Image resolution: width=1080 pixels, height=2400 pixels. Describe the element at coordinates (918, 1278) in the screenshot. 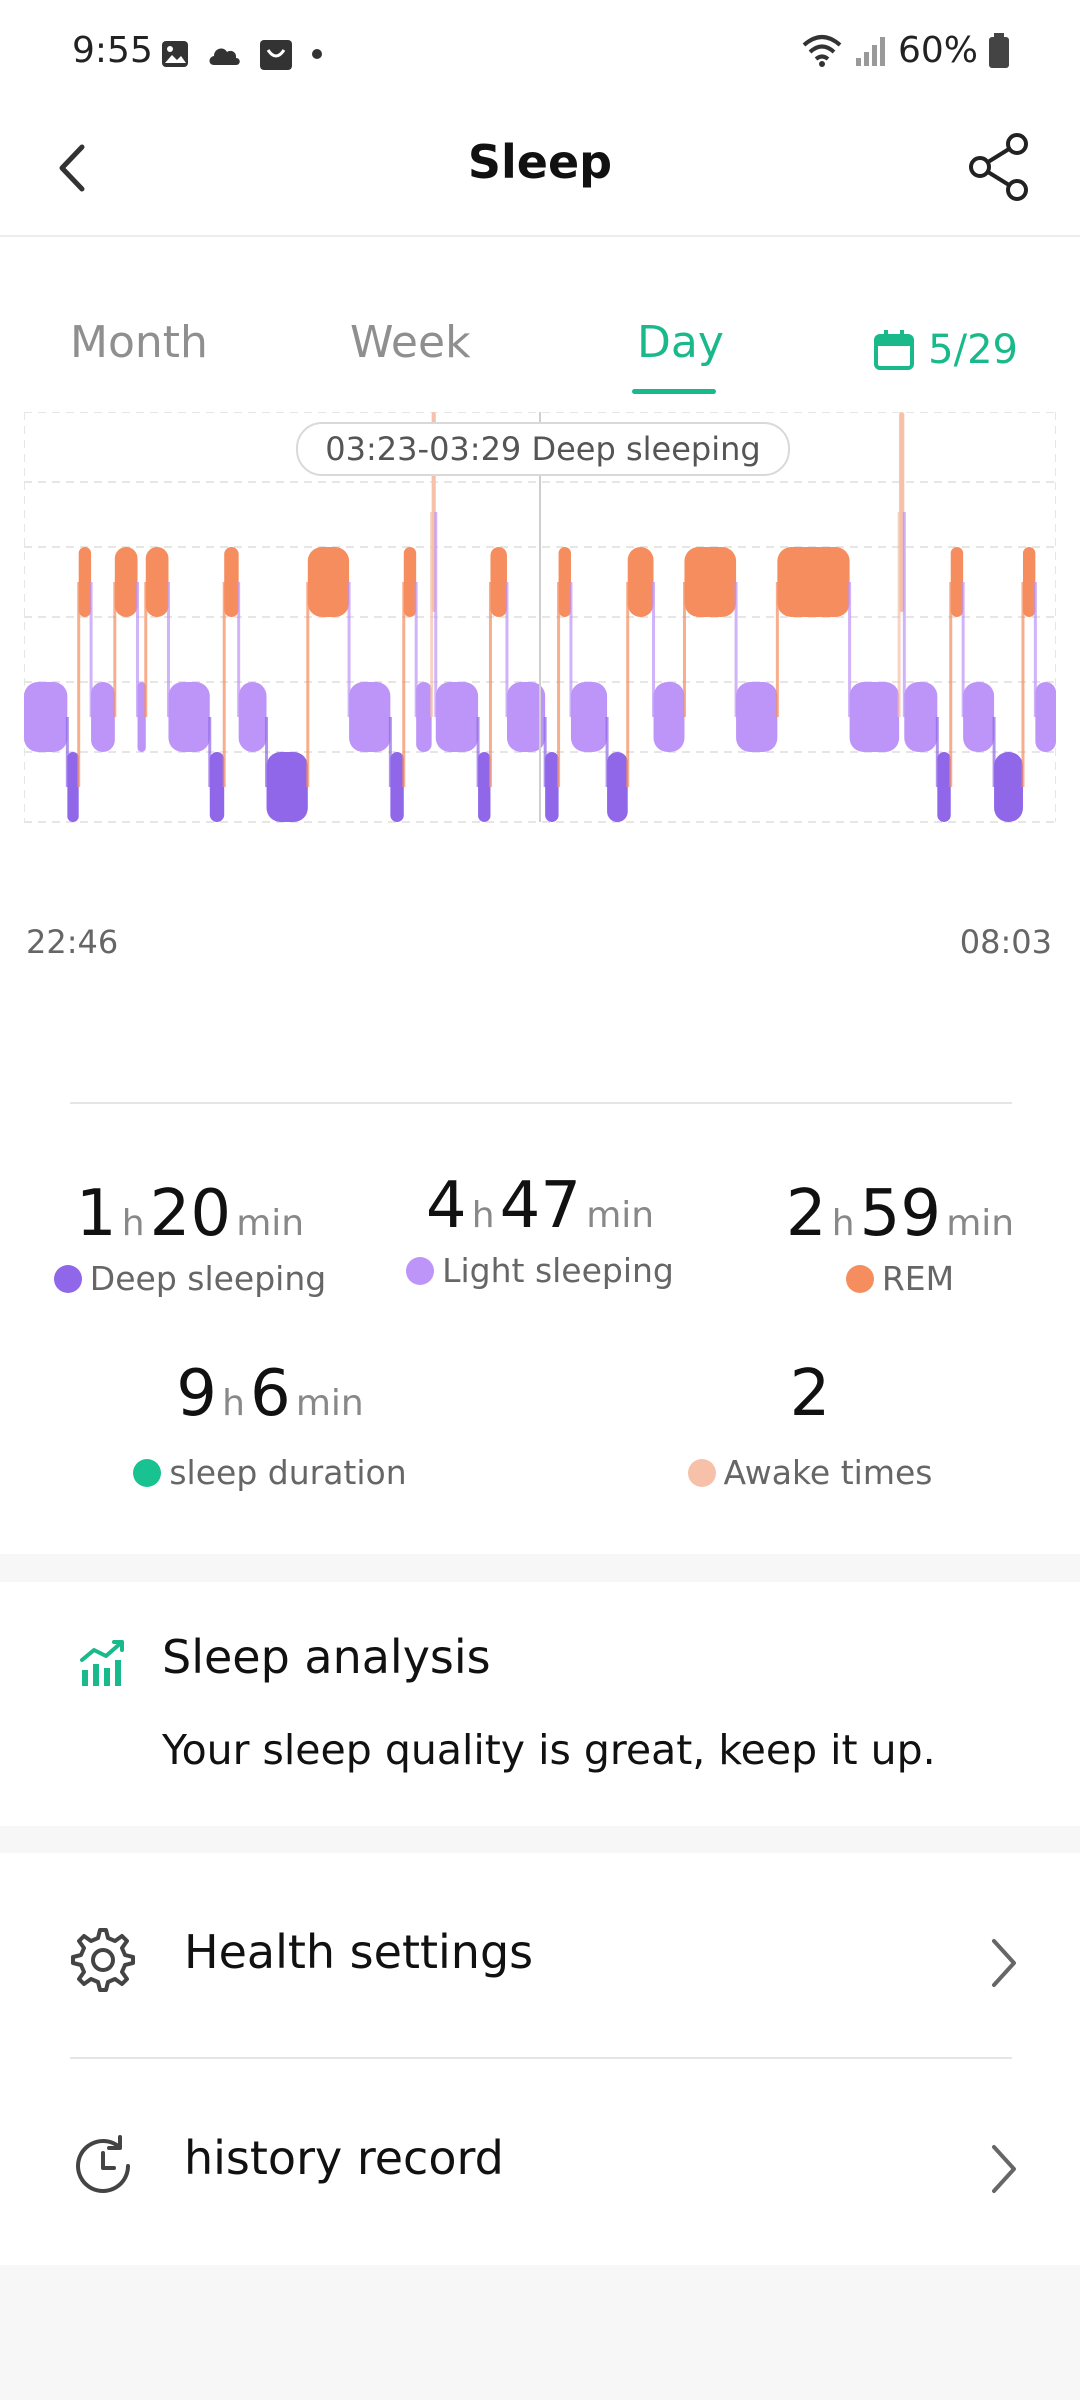

I see `stat-rem-label: REM` at that location.